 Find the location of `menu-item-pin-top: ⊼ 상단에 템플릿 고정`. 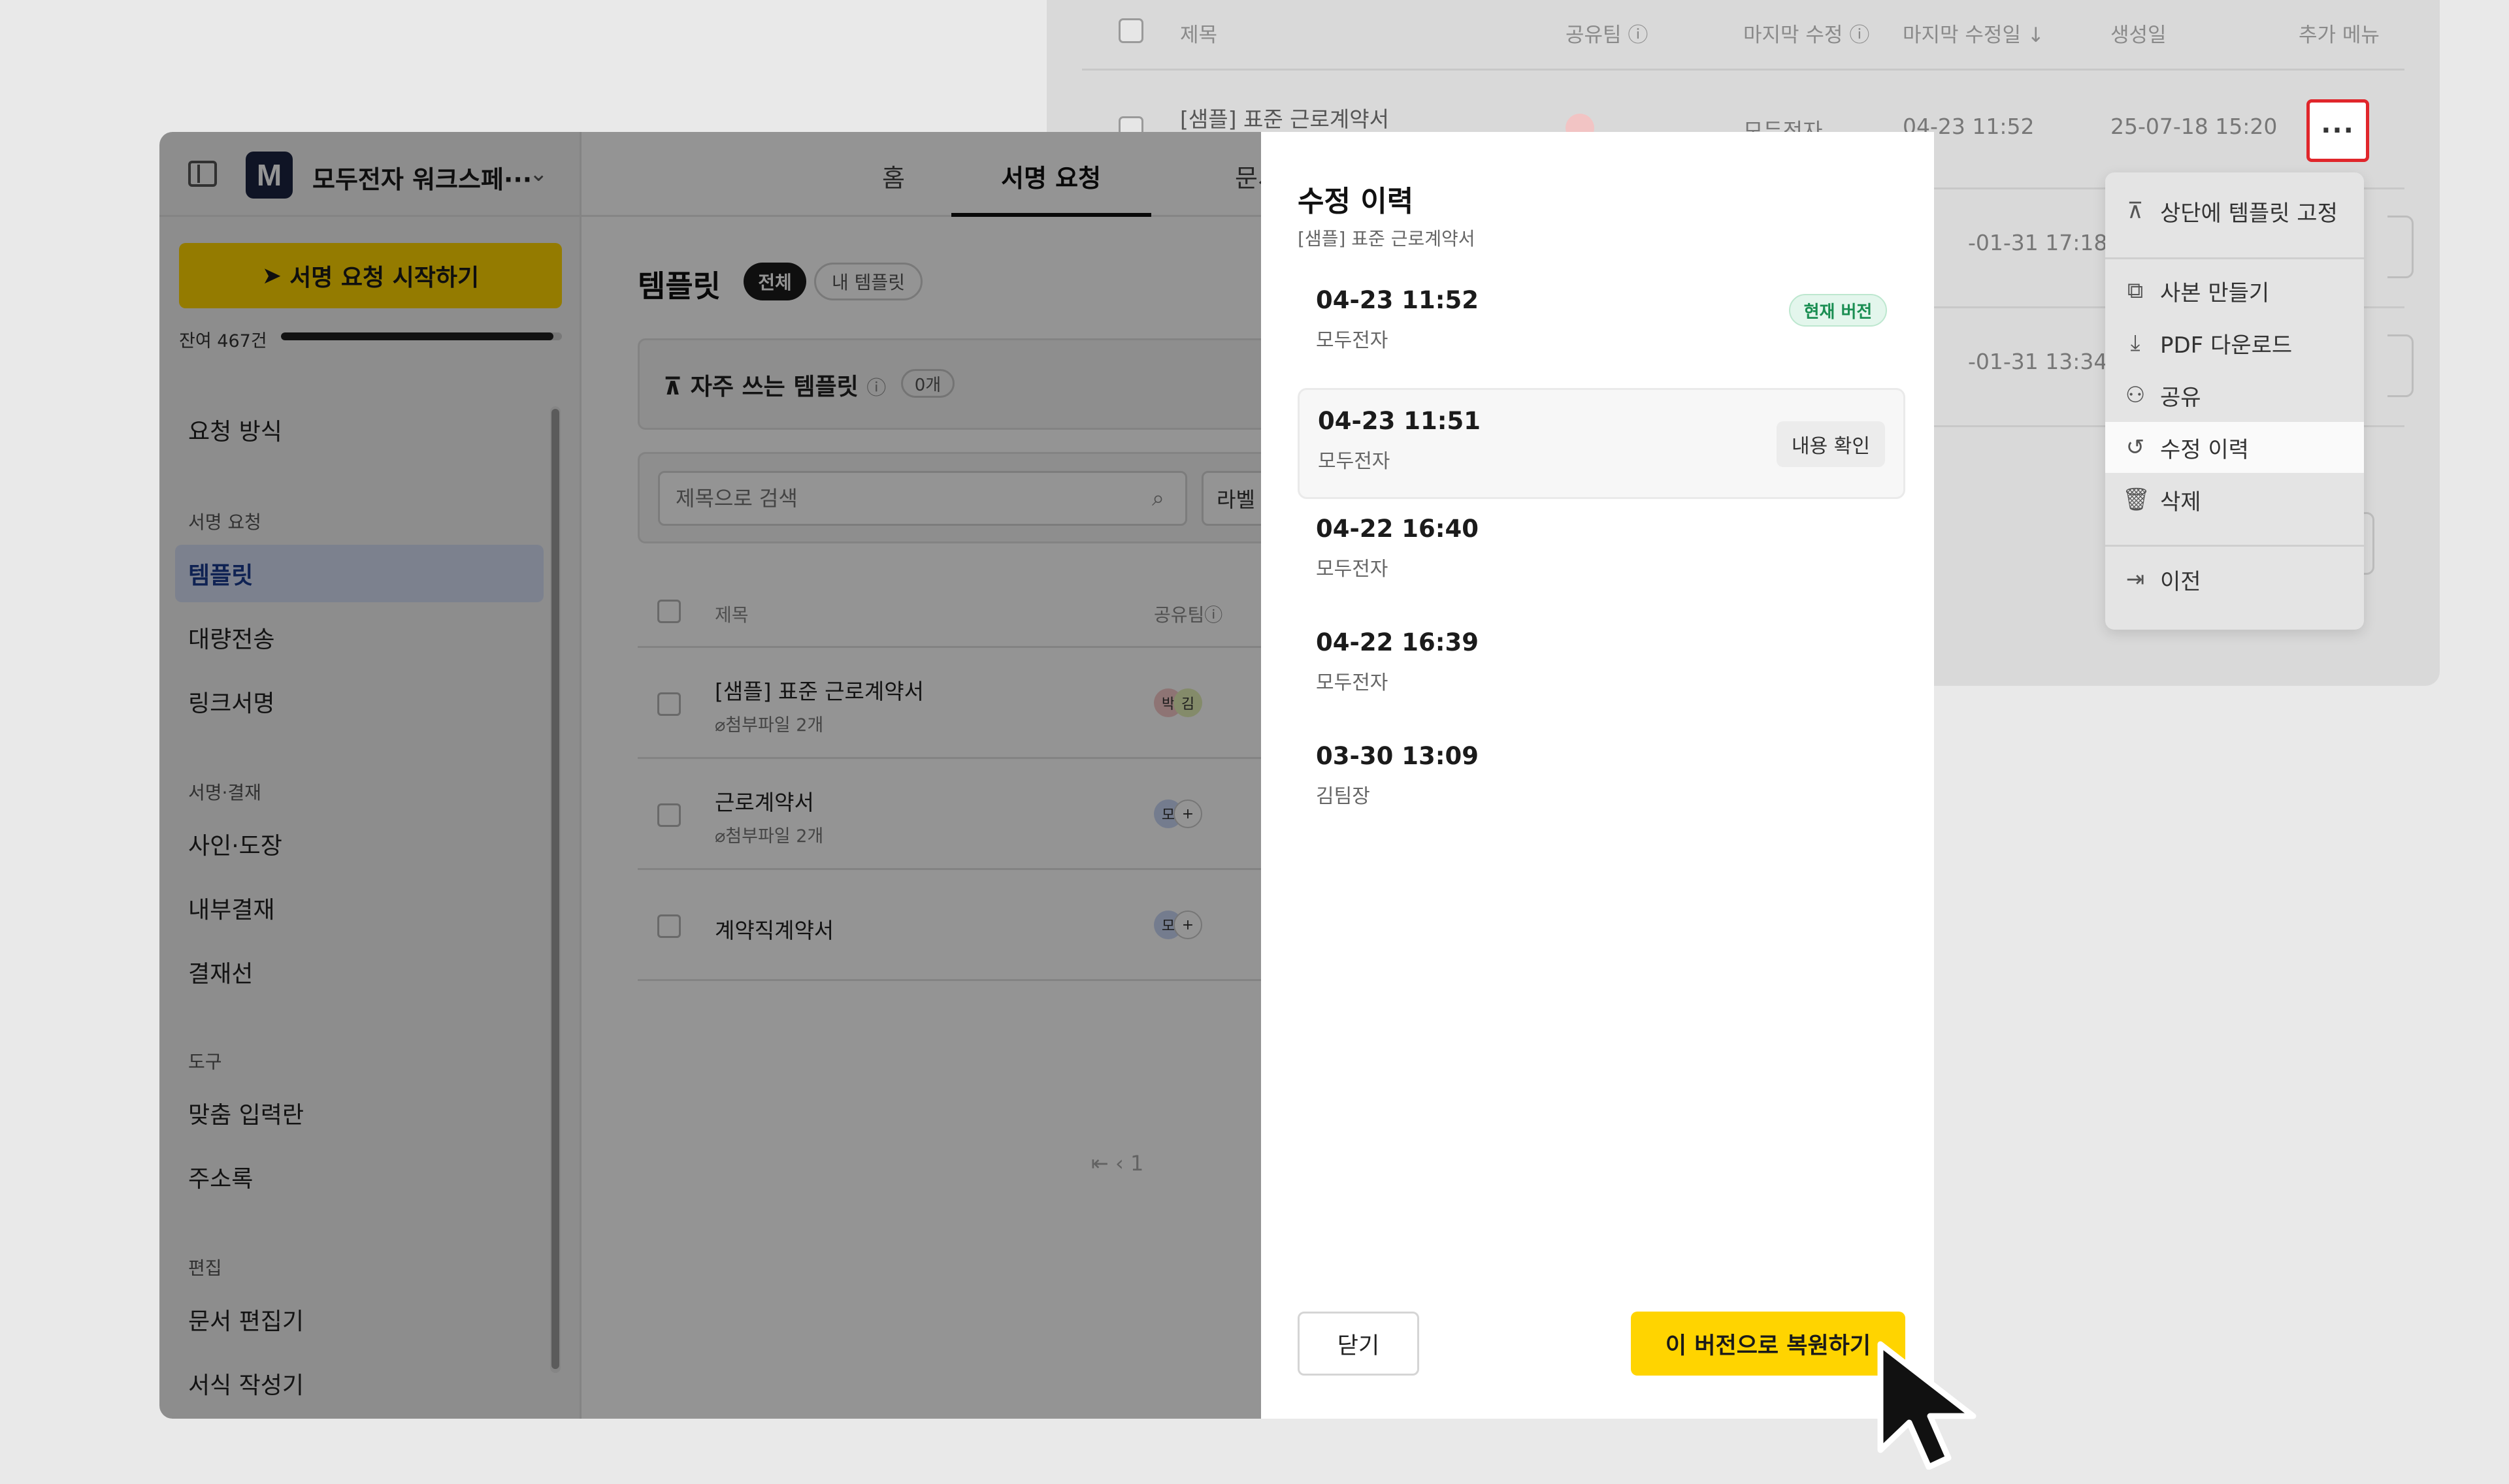

menu-item-pin-top: ⊼ 상단에 템플릿 고정 is located at coordinates (2234, 211).